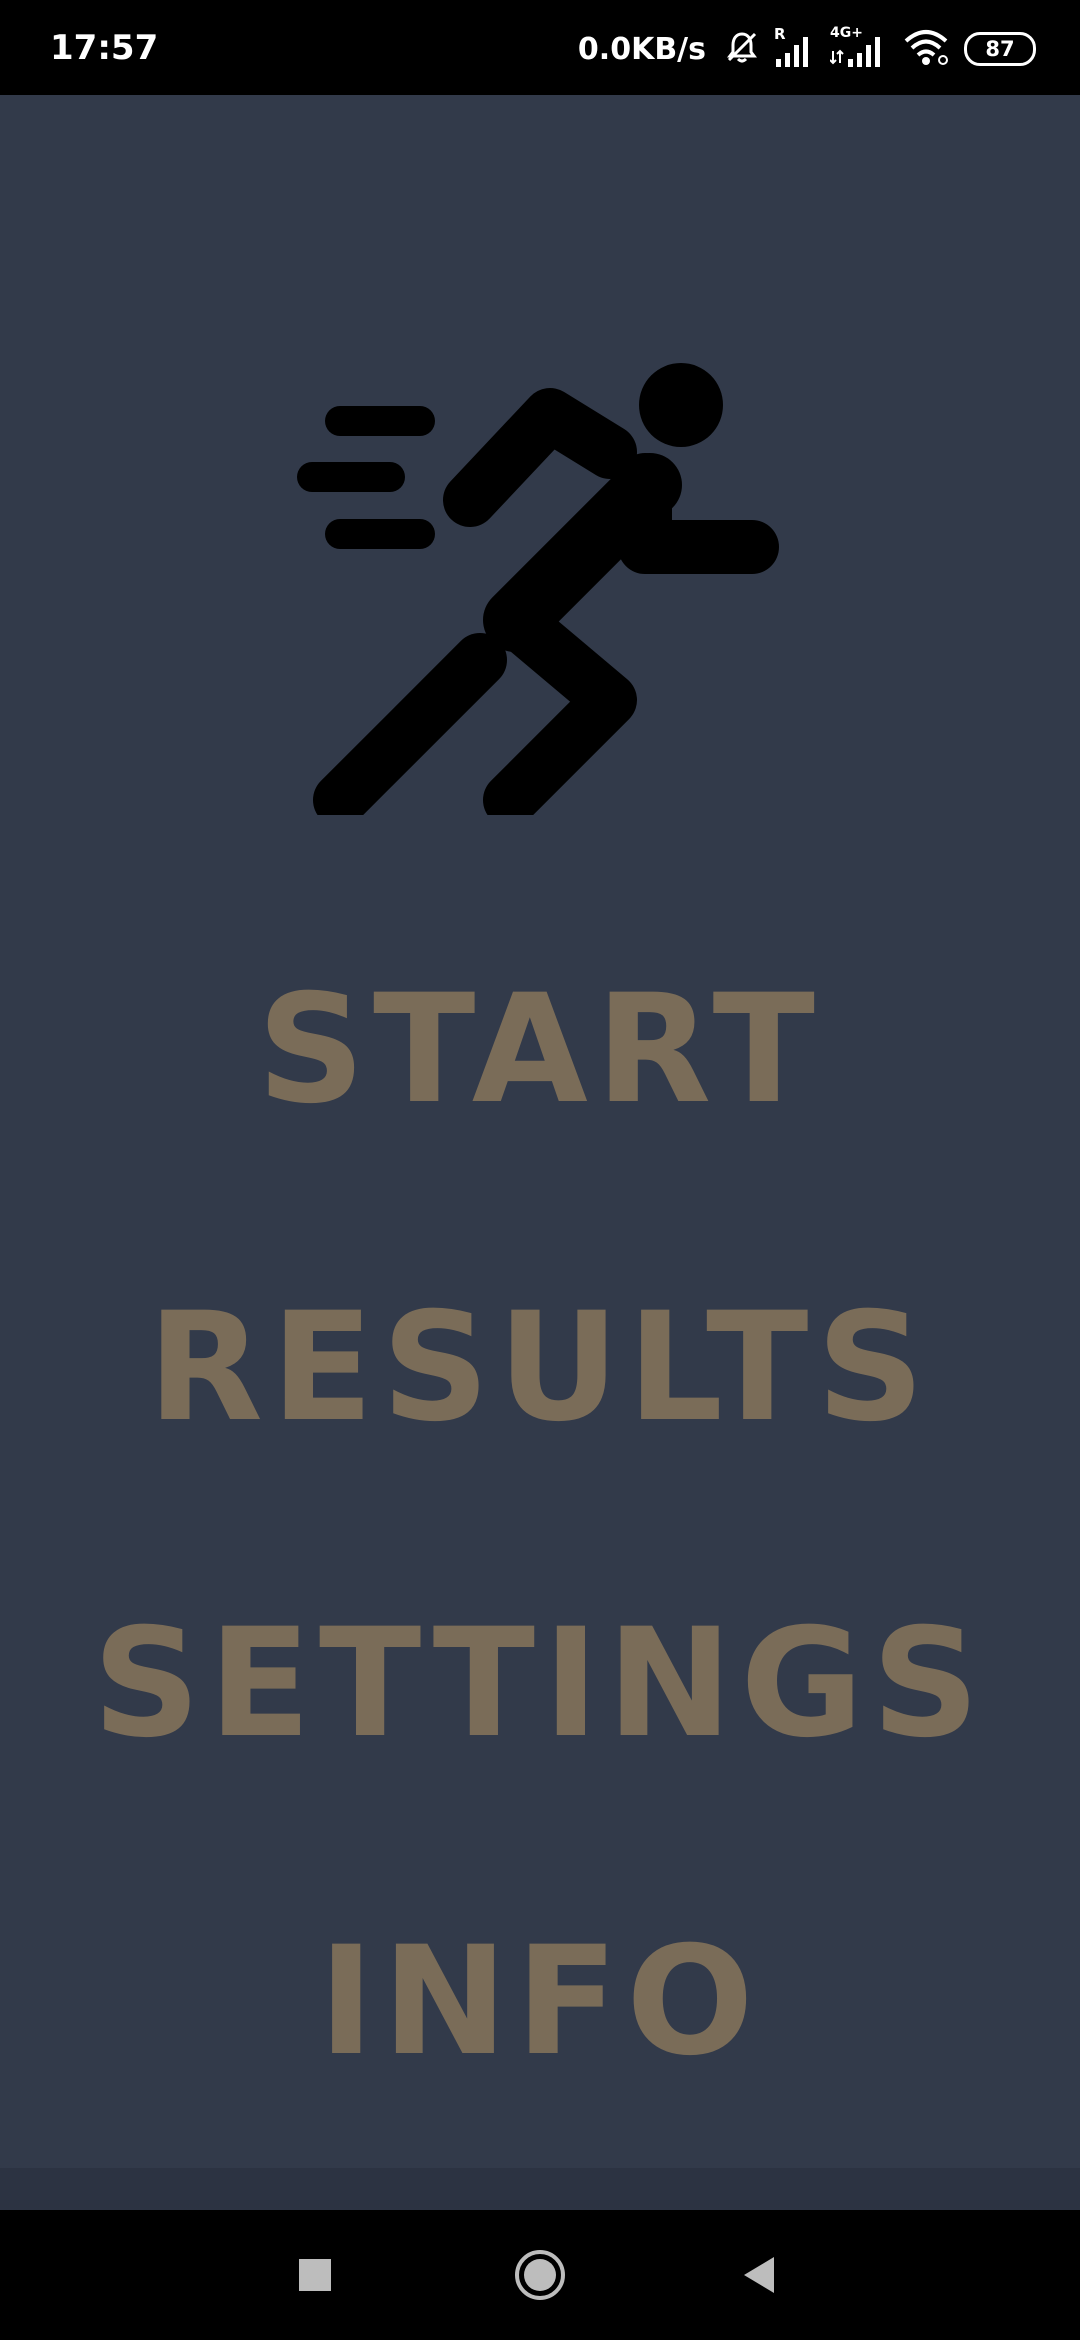  What do you see at coordinates (742, 49) in the screenshot?
I see `bell-muted-icon` at bounding box center [742, 49].